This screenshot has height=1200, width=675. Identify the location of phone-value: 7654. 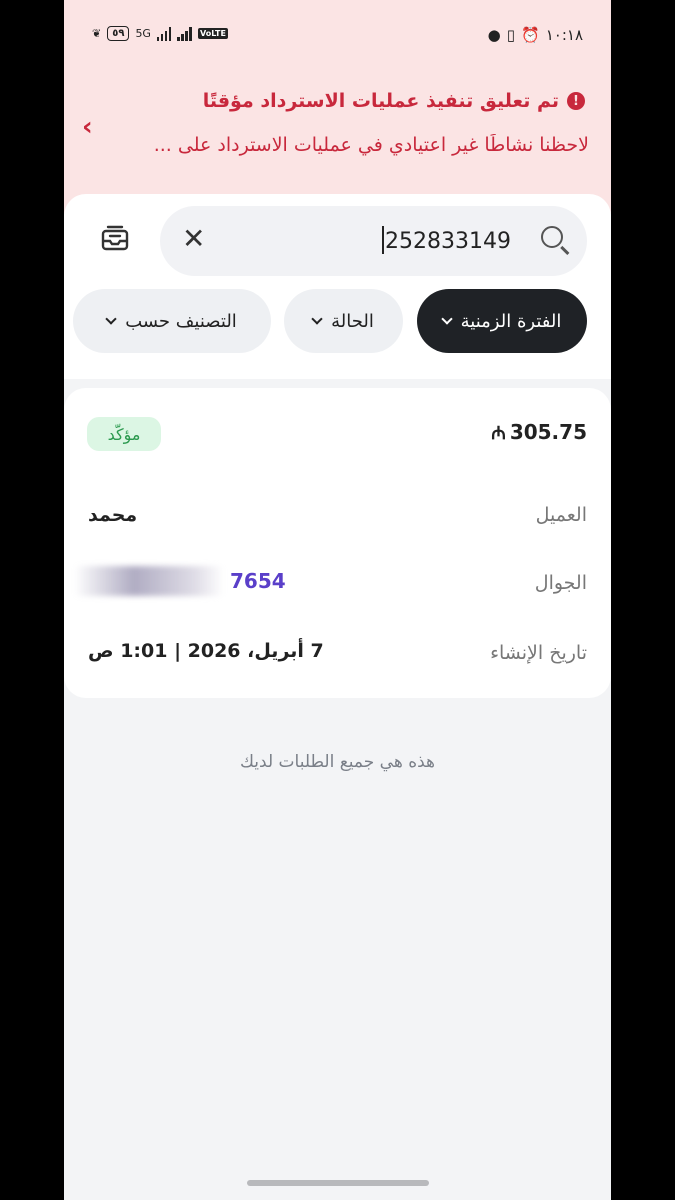
(180, 581).